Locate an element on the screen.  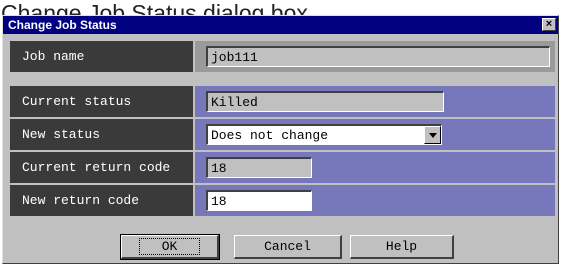
cancel-button-label: Cancel is located at coordinates (287, 246).